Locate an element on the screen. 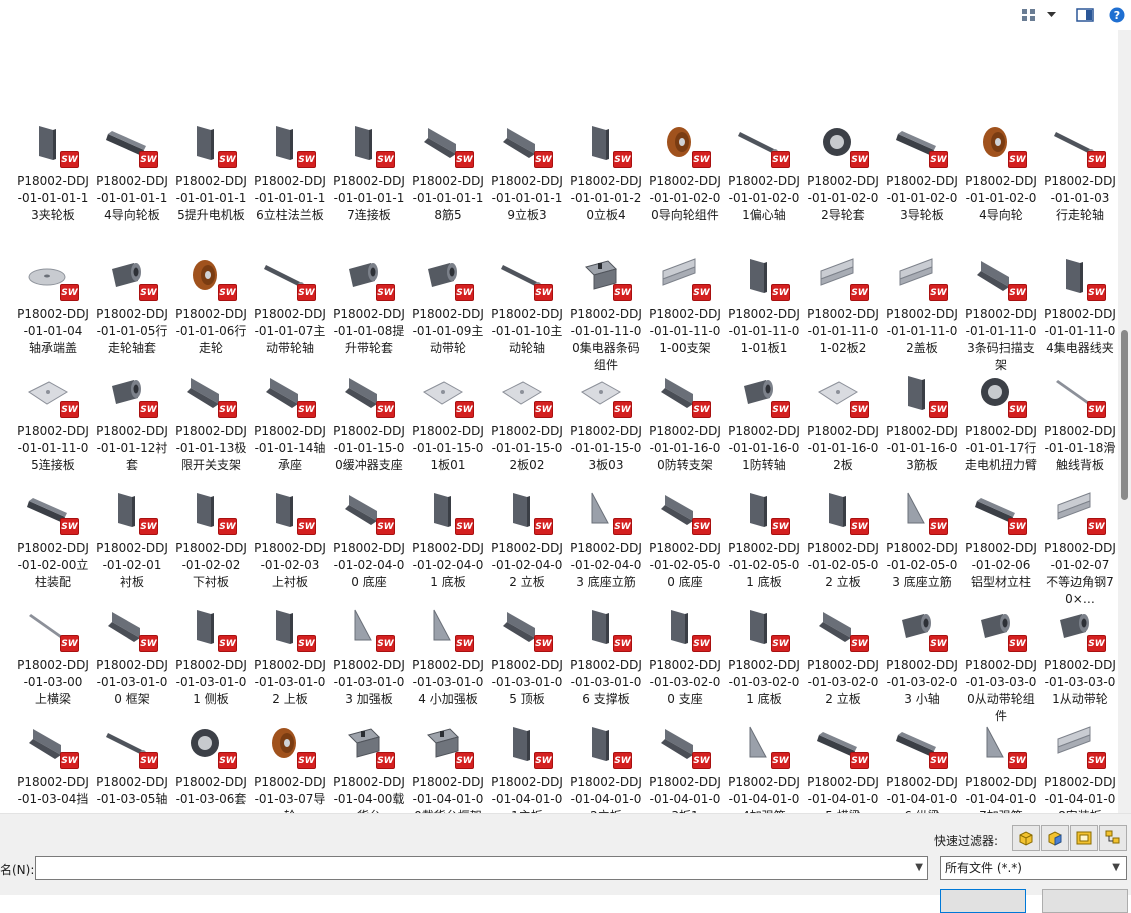 Image resolution: width=1131 pixels, height=913 pixels. file-item: SW P18002-DDJ-01-03-07导轮 is located at coordinates (290, 763).